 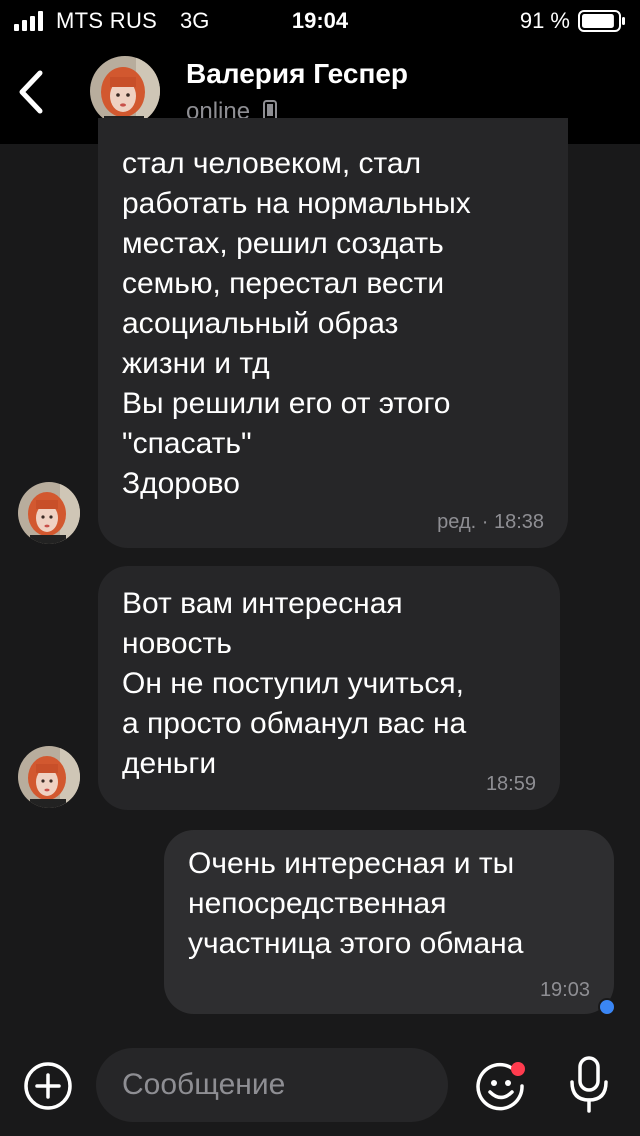 What do you see at coordinates (320, 22) in the screenshot?
I see `status-bar: MTS RUS 3G 19:04 91 %` at bounding box center [320, 22].